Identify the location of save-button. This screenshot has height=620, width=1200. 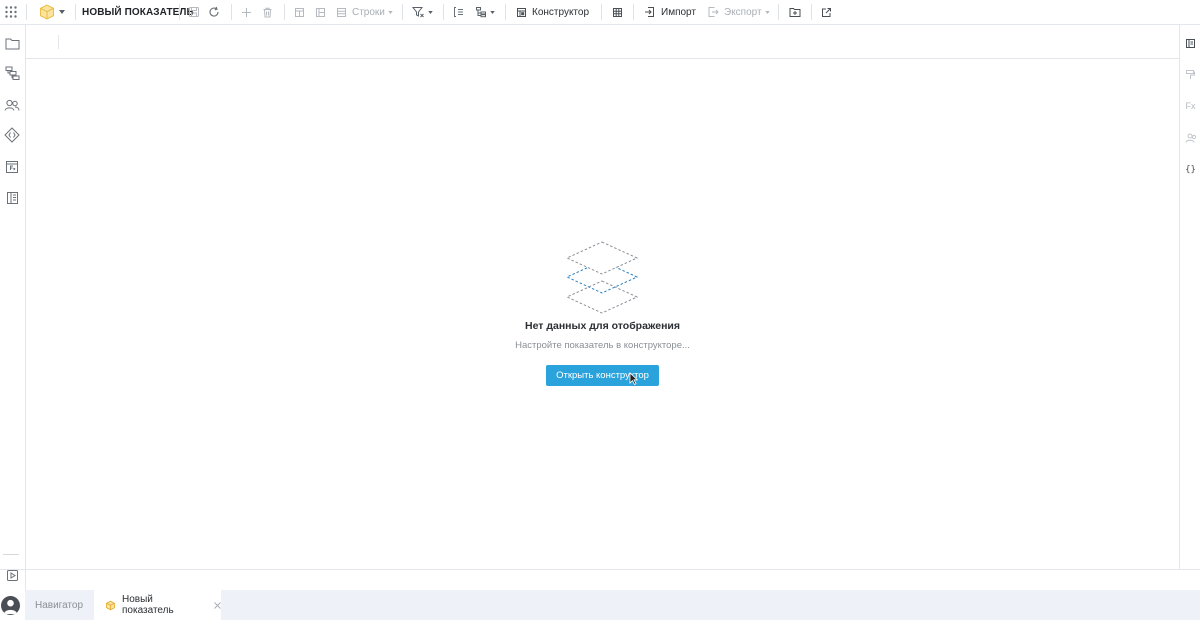
(194, 12).